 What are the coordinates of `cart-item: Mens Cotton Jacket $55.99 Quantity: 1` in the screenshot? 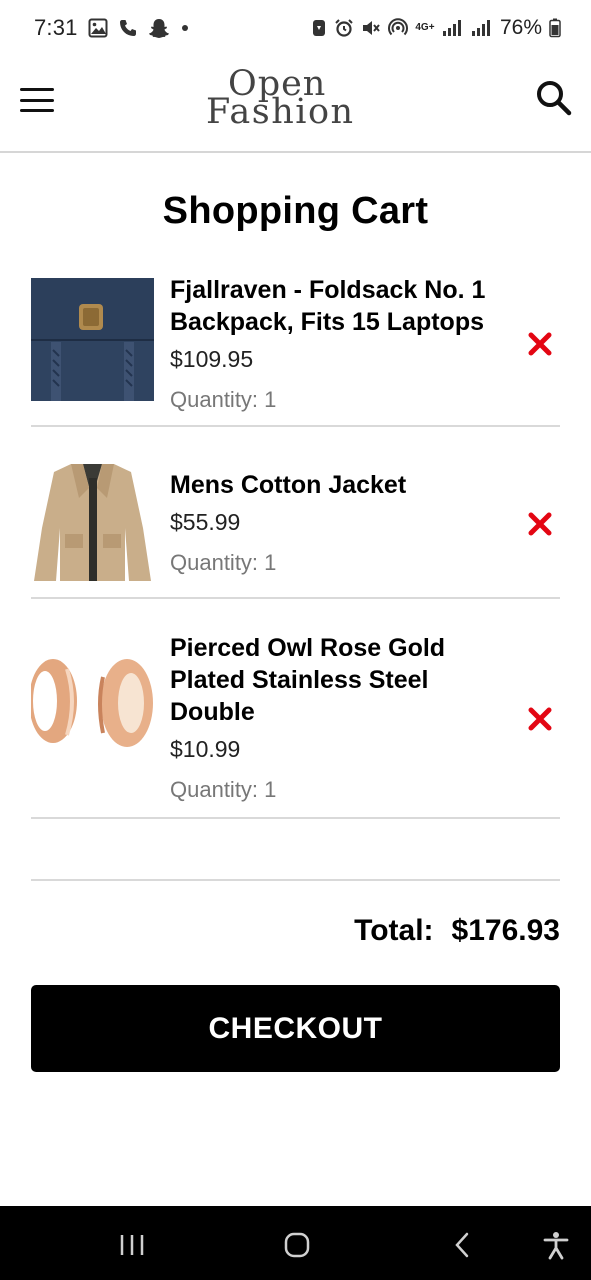 It's located at (295, 513).